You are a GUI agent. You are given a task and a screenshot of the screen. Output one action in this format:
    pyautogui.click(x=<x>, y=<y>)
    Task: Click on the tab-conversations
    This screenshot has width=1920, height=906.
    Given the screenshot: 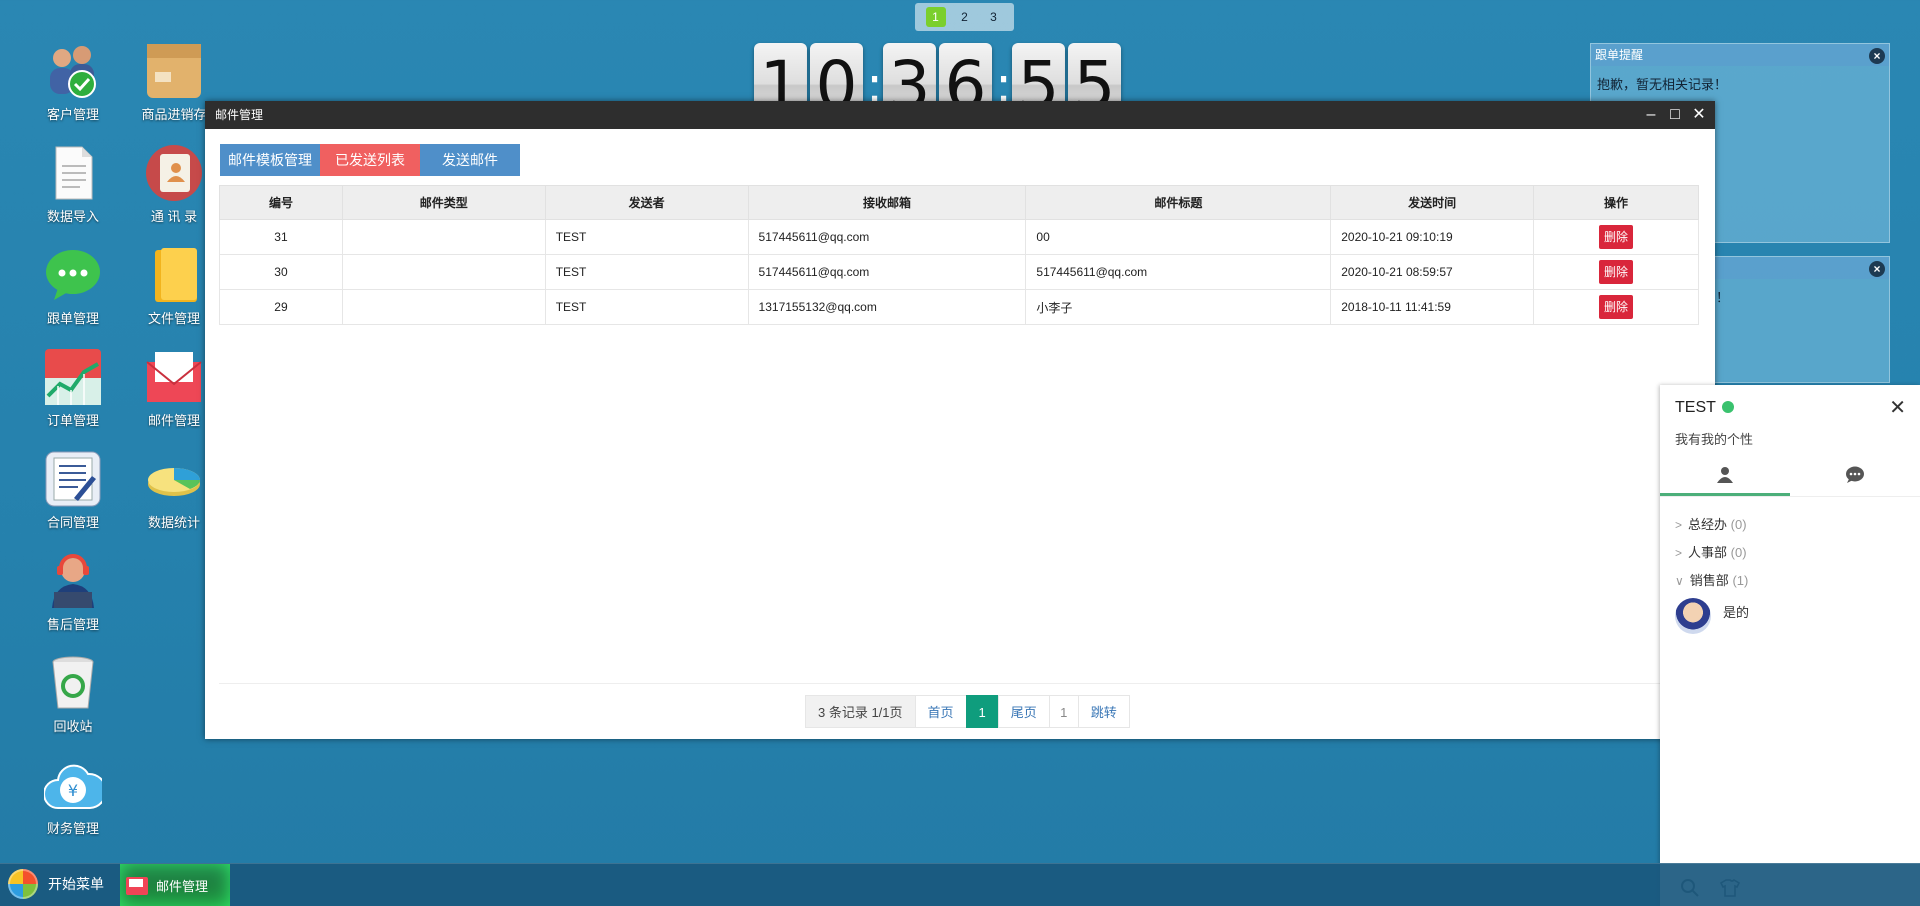 What is the action you would take?
    pyautogui.click(x=1855, y=478)
    